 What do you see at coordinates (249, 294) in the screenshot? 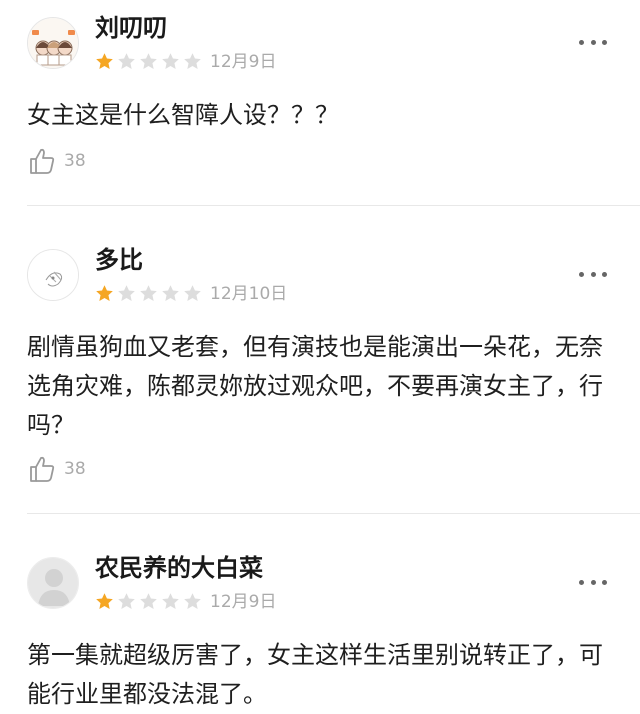
I see `review-date: 12月10日` at bounding box center [249, 294].